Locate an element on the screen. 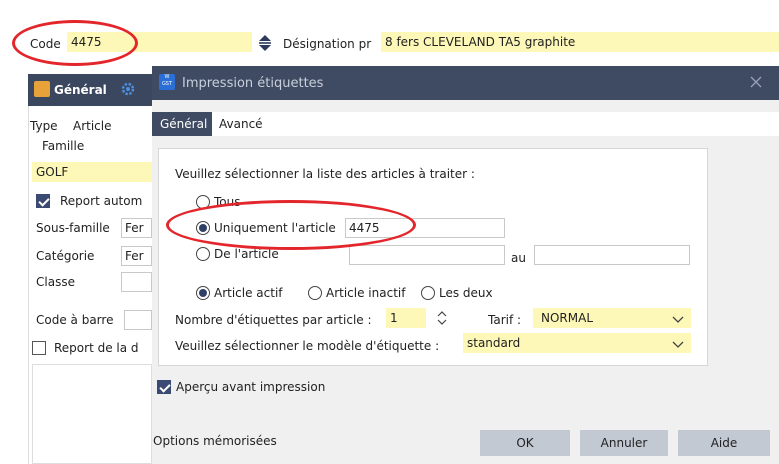 The width and height of the screenshot is (779, 464). radio-les-deux is located at coordinates (428, 293).